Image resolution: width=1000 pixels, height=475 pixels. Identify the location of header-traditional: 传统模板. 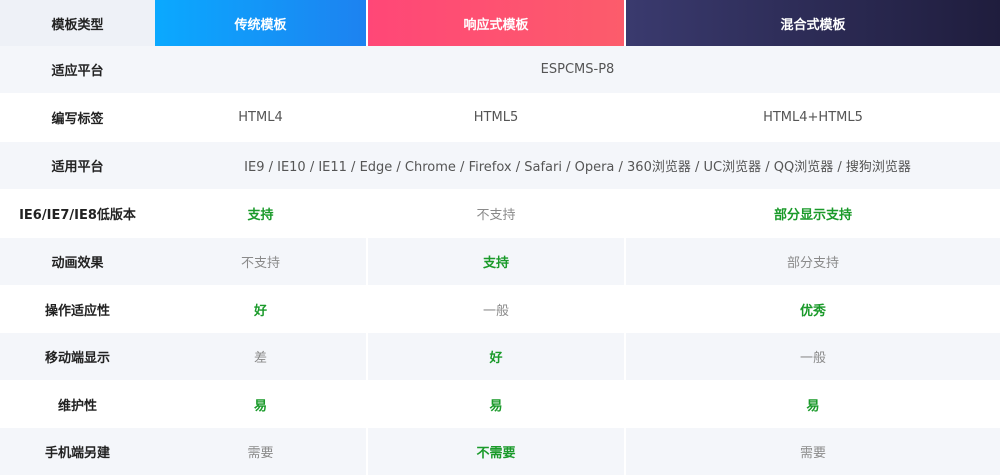
(260, 23).